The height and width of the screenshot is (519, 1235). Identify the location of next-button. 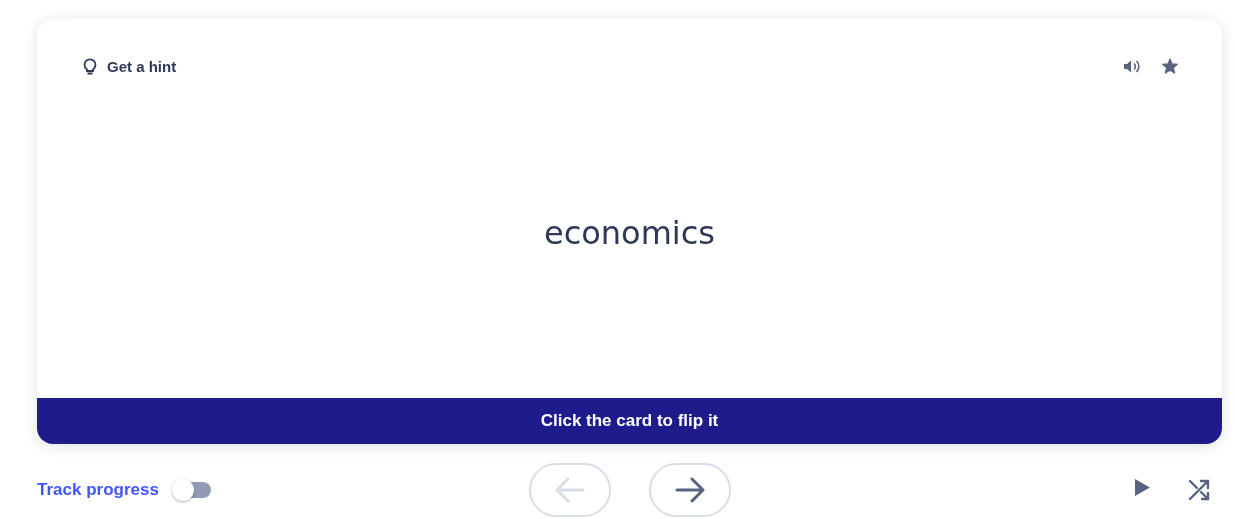
(689, 490).